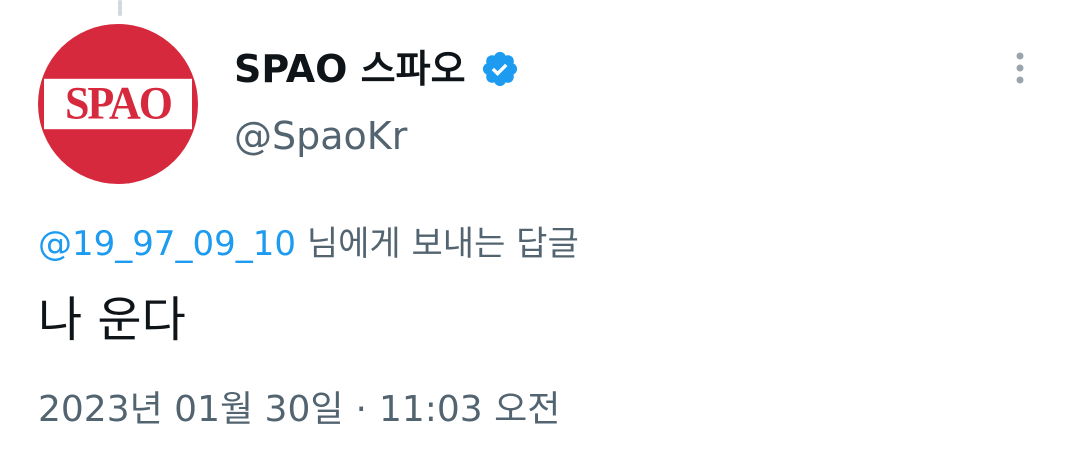 The image size is (1080, 462). I want to click on tweet-timestamp: 2023년 01월 30일 · 11:03 오전, so click(299, 410).